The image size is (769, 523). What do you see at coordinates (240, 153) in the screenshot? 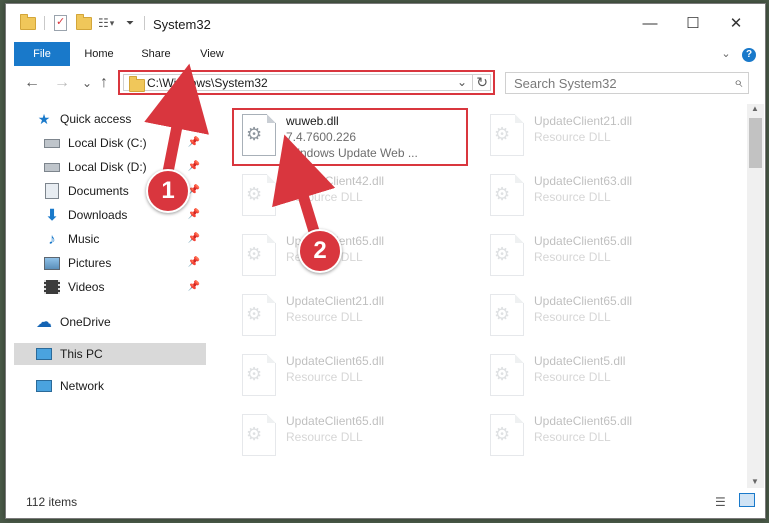
I see `annotation-arrows` at bounding box center [240, 153].